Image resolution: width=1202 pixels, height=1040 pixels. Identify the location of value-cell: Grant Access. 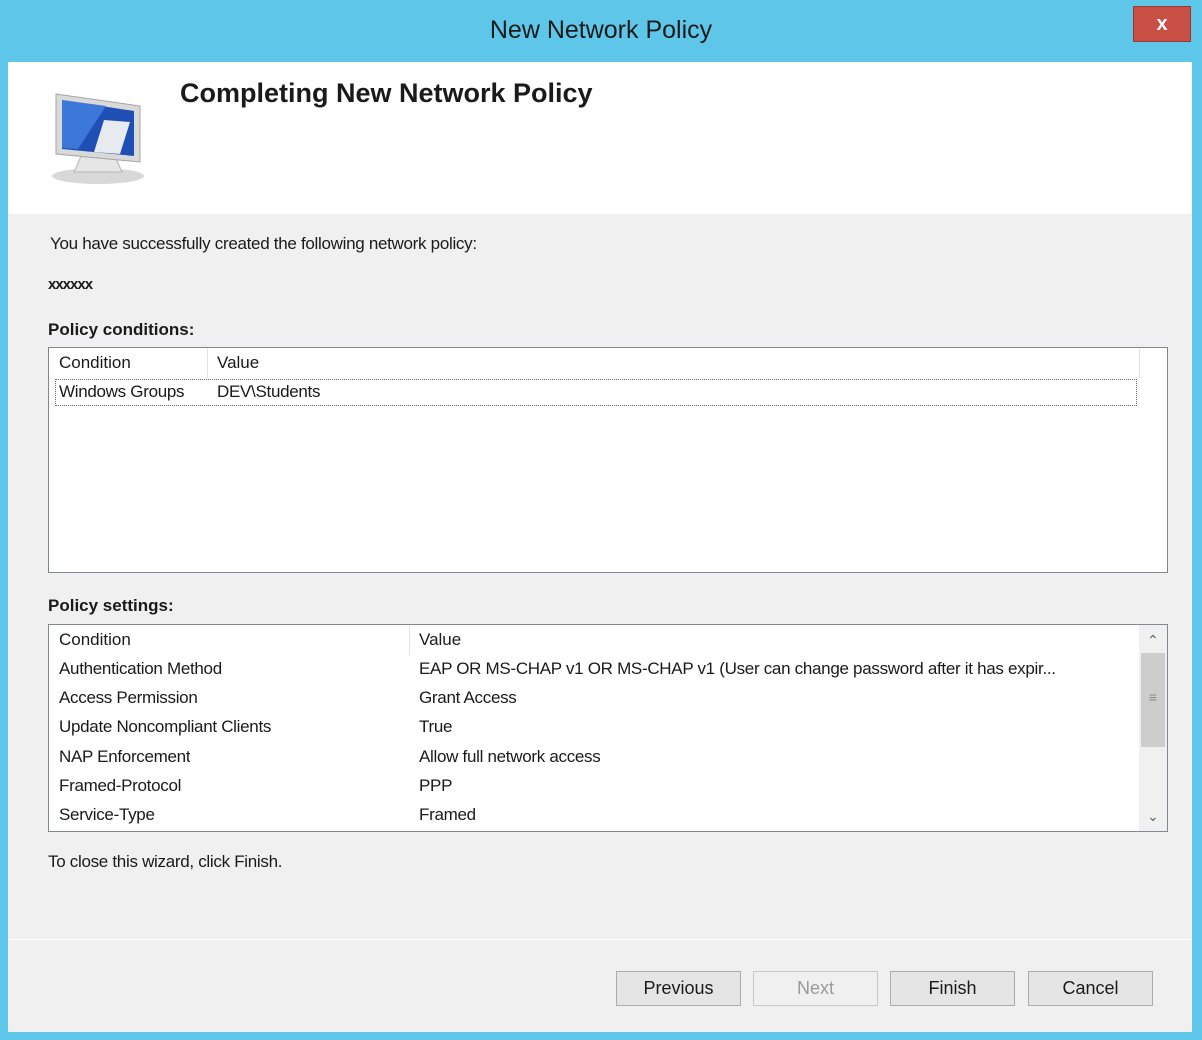
(468, 697).